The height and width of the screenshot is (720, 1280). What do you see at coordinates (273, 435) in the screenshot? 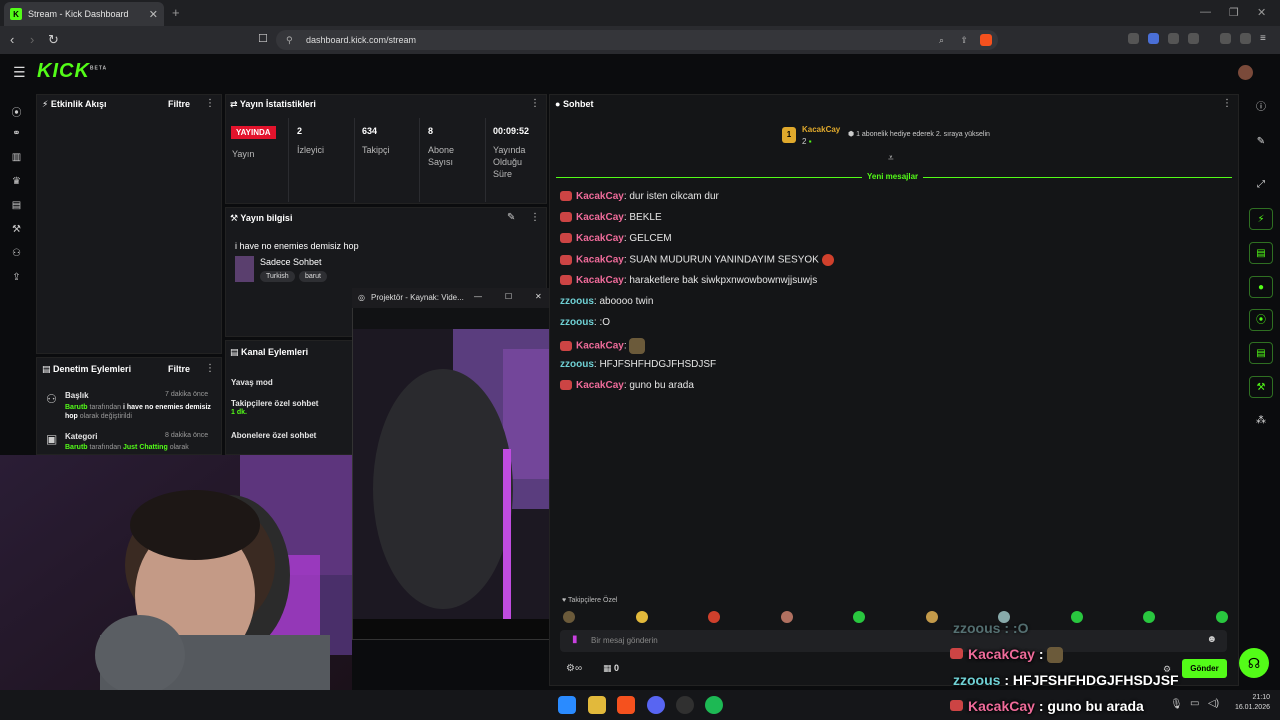
I see `subs-only-toggle: Abonelere özel sohbet` at bounding box center [273, 435].